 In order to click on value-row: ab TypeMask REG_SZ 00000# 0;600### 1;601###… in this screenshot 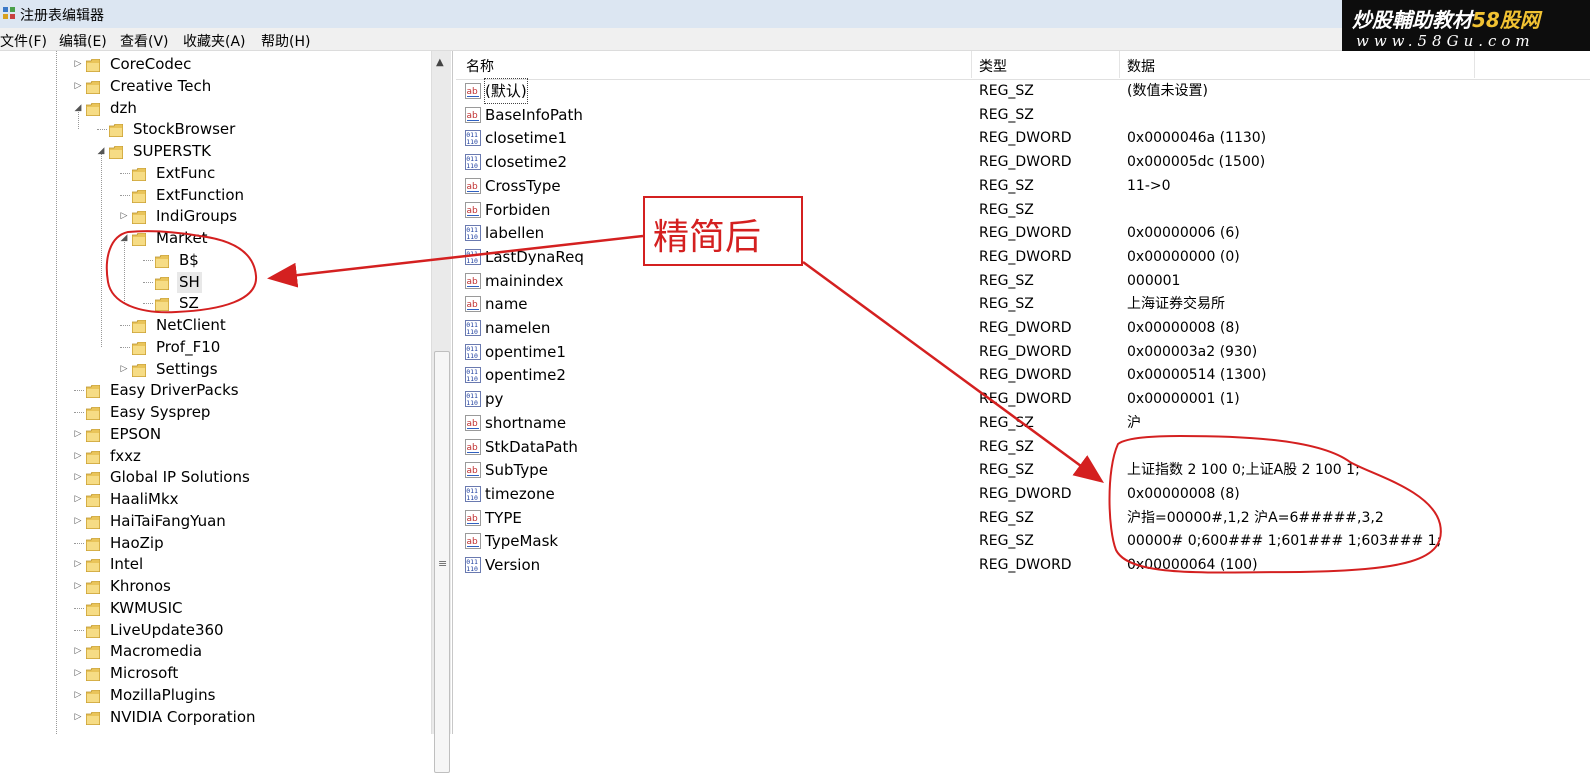, I will do `click(1023, 541)`.